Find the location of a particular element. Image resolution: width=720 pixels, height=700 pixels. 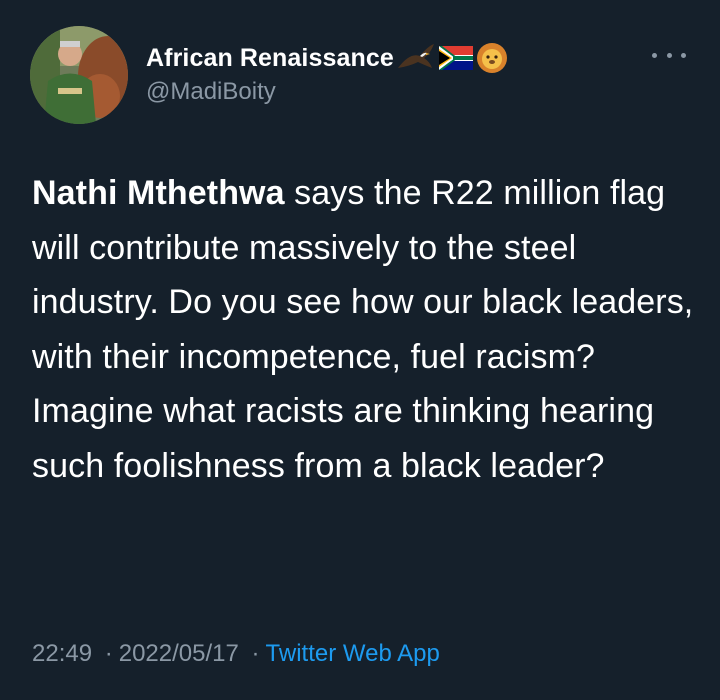

tweet-meta: 22:49 · 2022/05/17 · Twitter Web App is located at coordinates (236, 654).